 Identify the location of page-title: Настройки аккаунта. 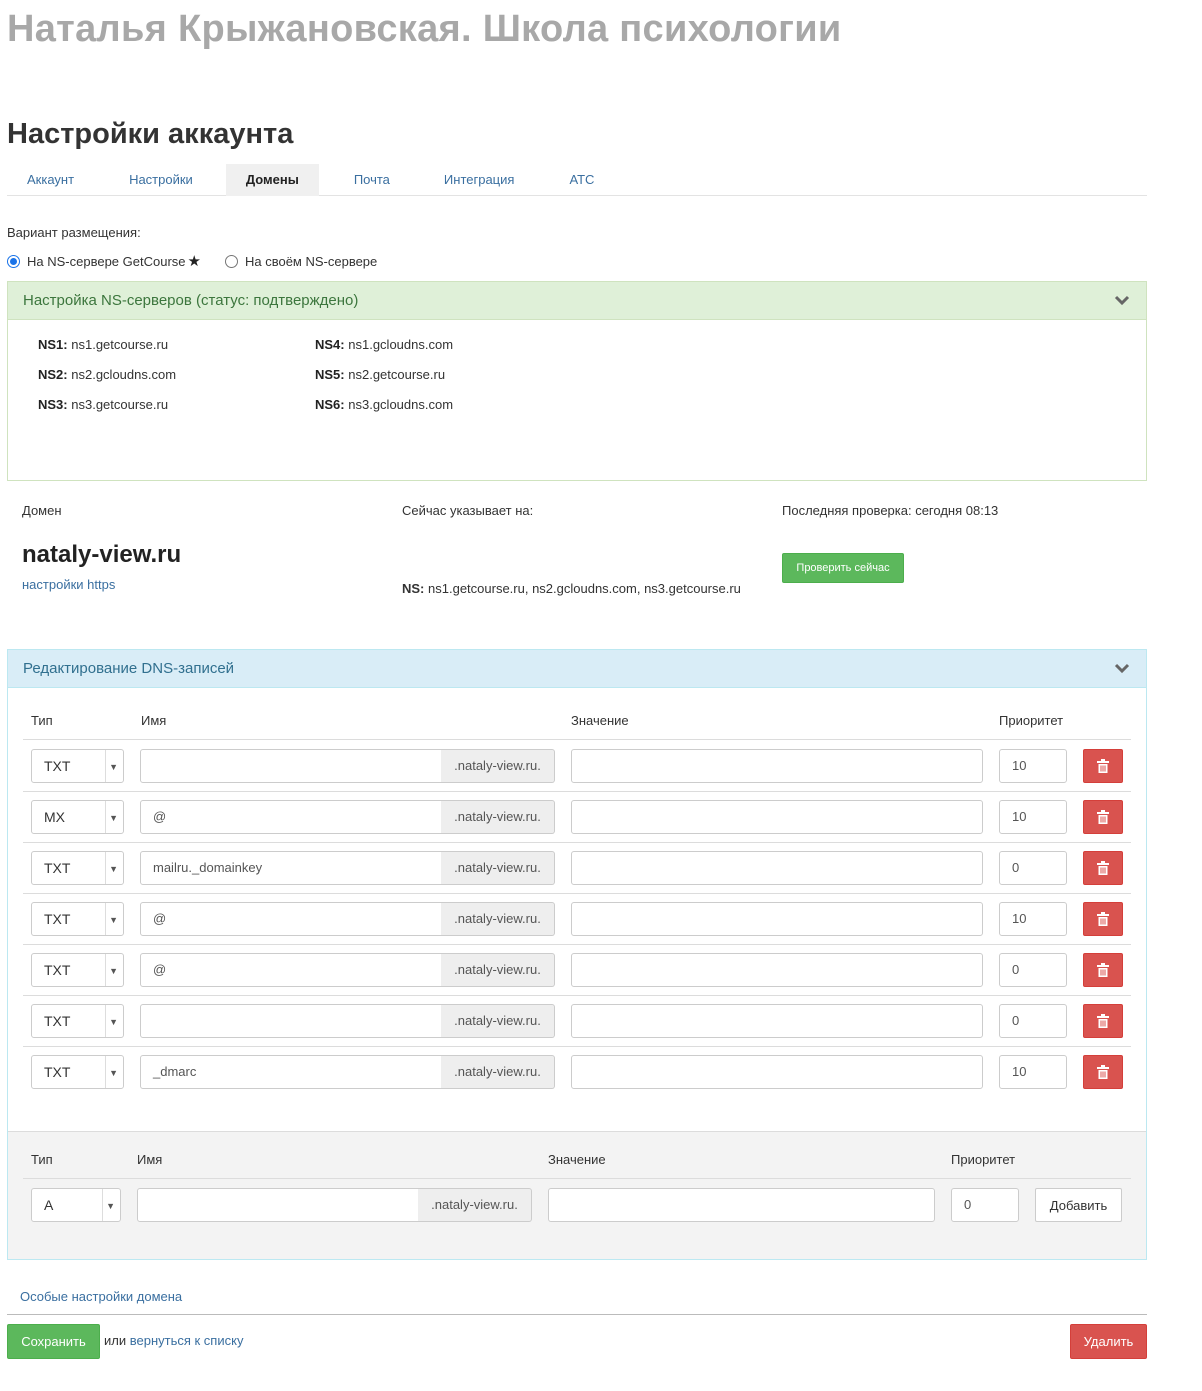
(150, 134).